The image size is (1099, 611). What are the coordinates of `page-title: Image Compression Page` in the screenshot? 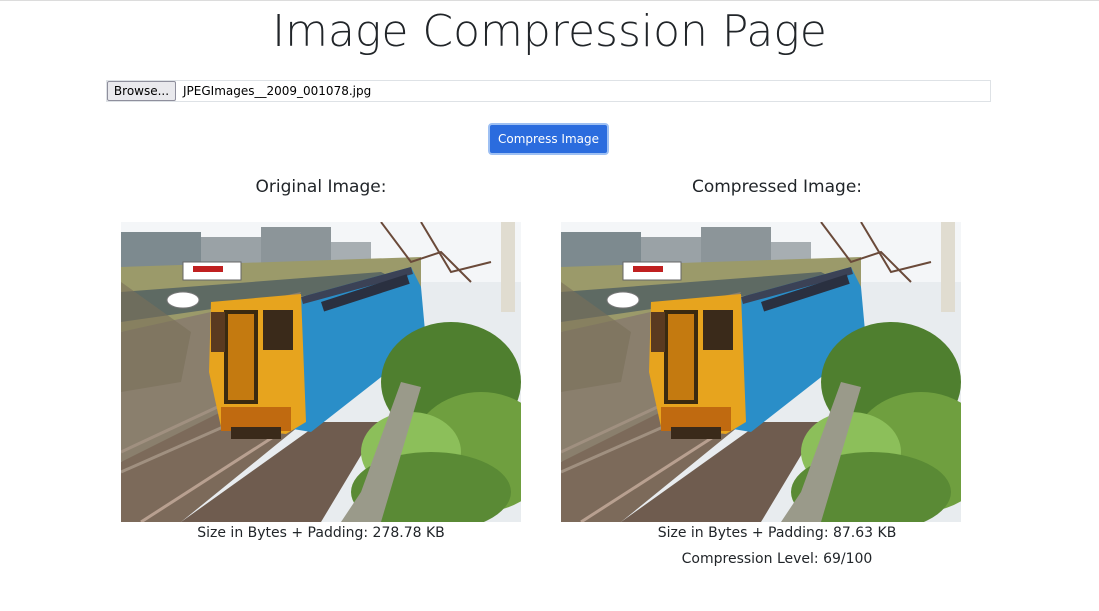 It's located at (549, 31).